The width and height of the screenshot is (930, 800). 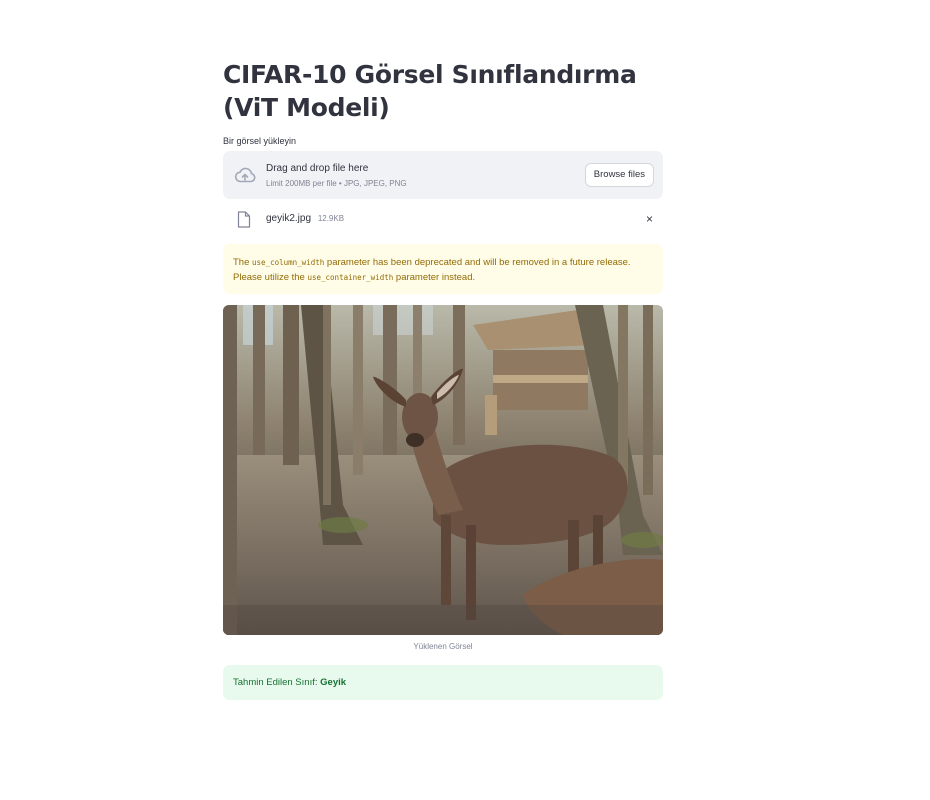 I want to click on remove-file-close-icon: ×, so click(x=649, y=219).